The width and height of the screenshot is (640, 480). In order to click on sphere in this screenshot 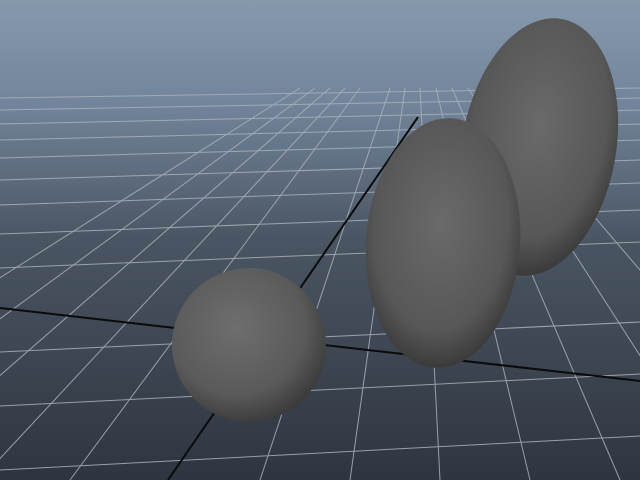, I will do `click(249, 345)`.